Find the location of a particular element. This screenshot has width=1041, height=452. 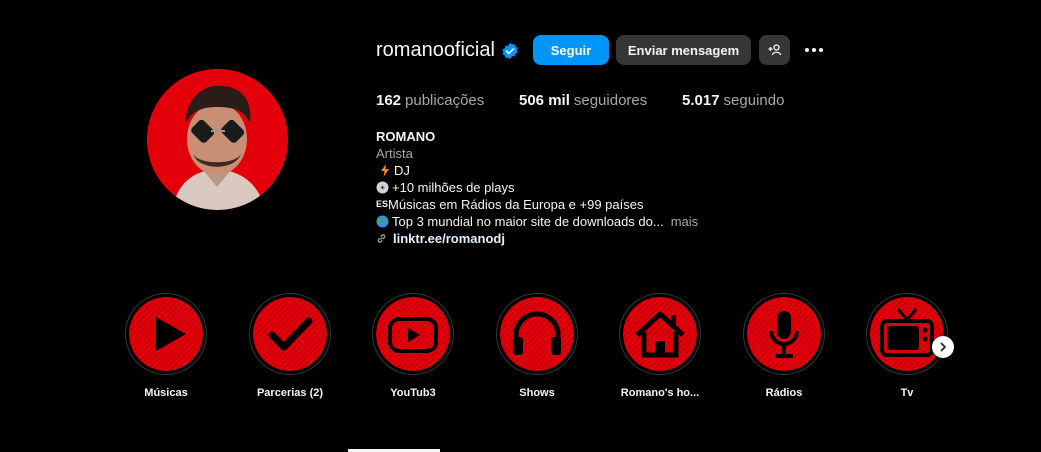

add-user-button is located at coordinates (774, 50).